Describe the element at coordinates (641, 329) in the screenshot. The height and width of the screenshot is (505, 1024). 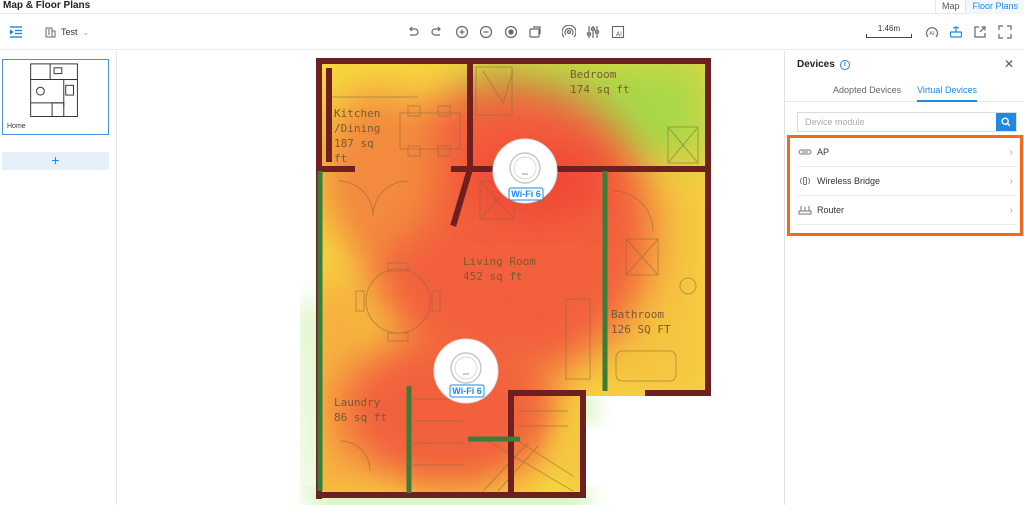
I see `room-area-bathroom: 126 SQ FT` at that location.